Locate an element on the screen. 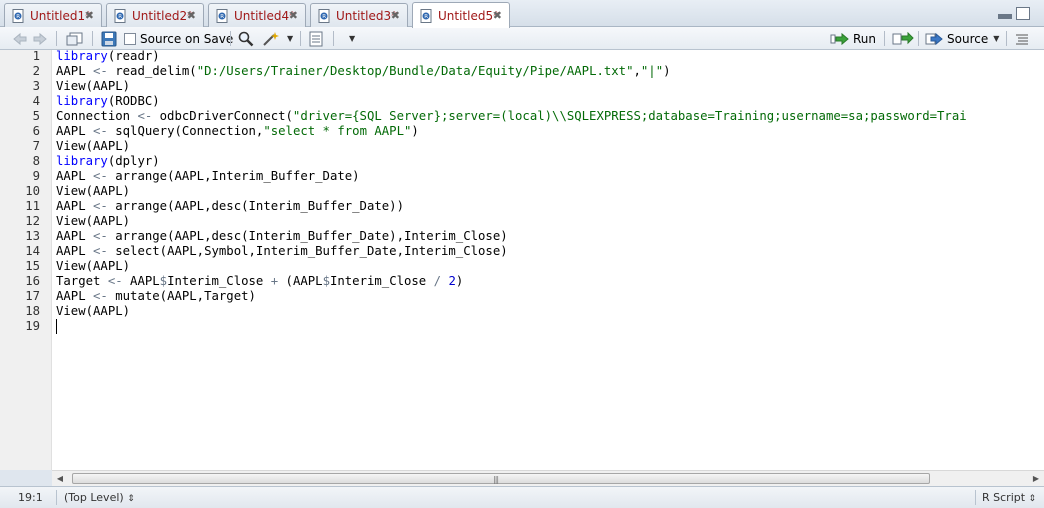 The height and width of the screenshot is (508, 1044). line-number: 19 is located at coordinates (32, 326).